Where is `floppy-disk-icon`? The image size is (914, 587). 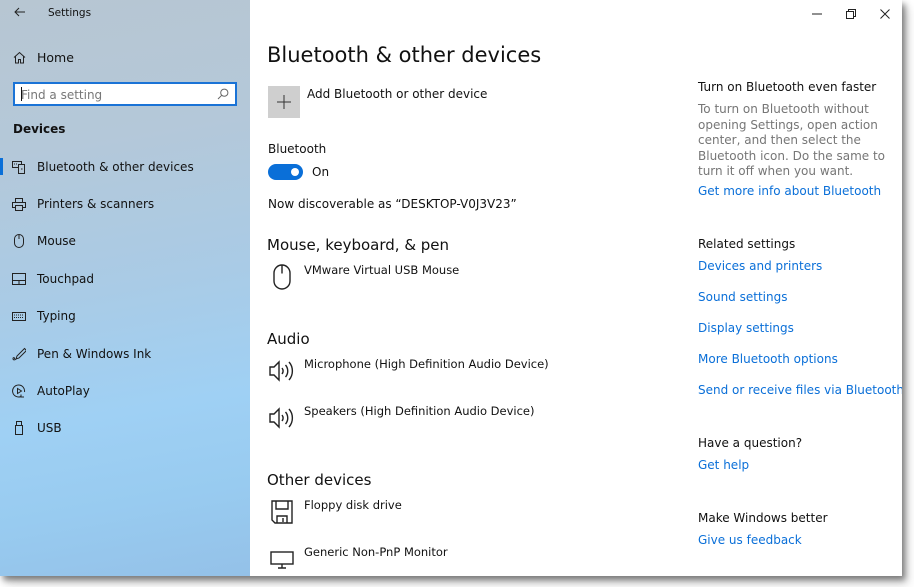
floppy-disk-icon is located at coordinates (282, 512).